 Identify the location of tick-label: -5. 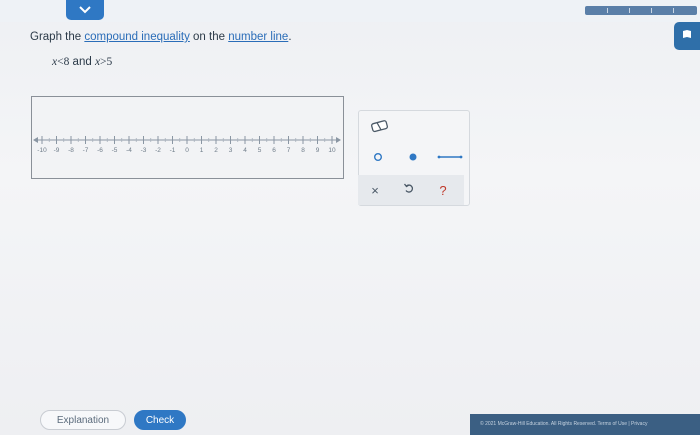
(115, 150).